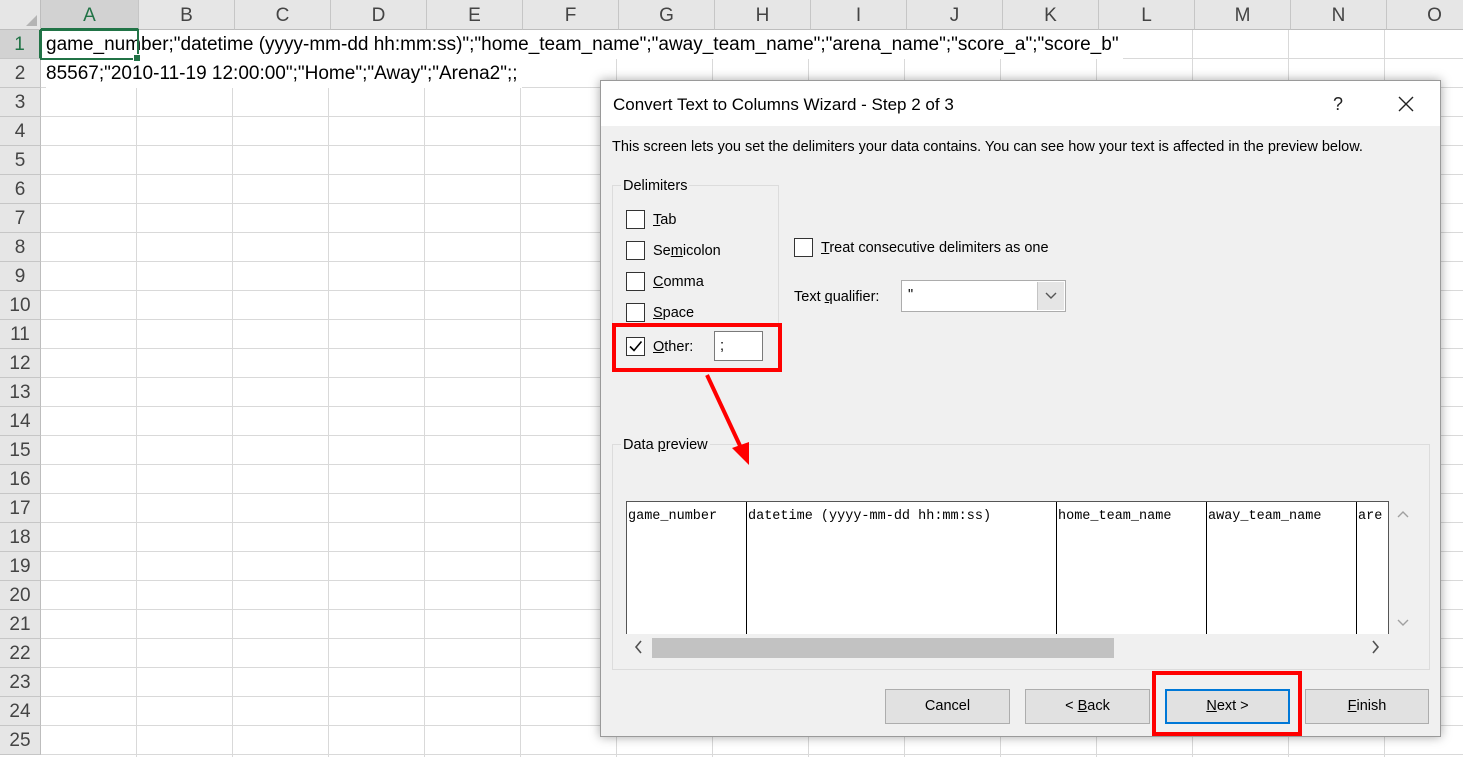  Describe the element at coordinates (20, 624) in the screenshot. I see `row-header: 21` at that location.